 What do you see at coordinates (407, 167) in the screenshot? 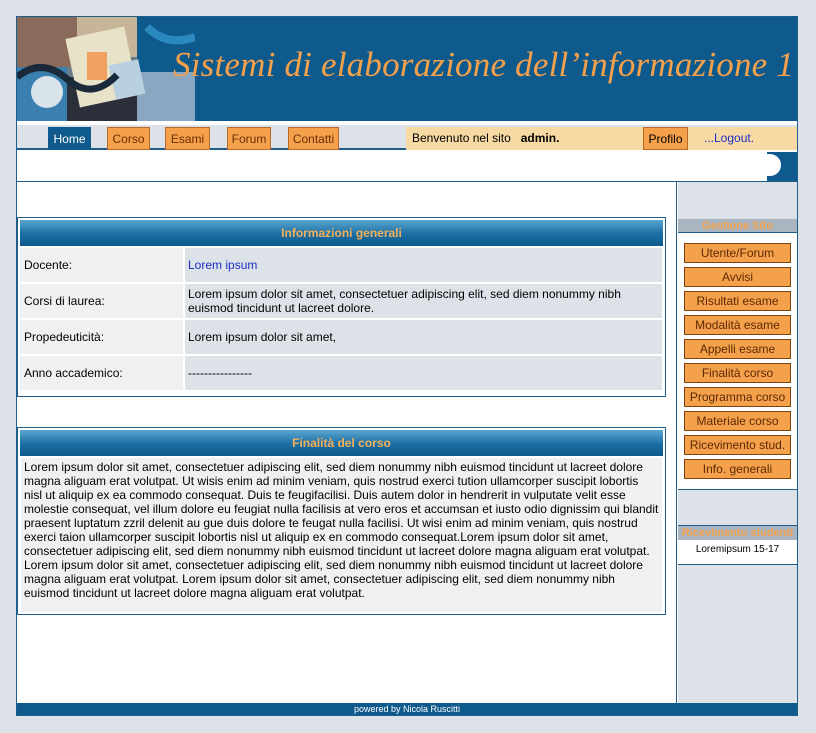
I see `sub-banner` at bounding box center [407, 167].